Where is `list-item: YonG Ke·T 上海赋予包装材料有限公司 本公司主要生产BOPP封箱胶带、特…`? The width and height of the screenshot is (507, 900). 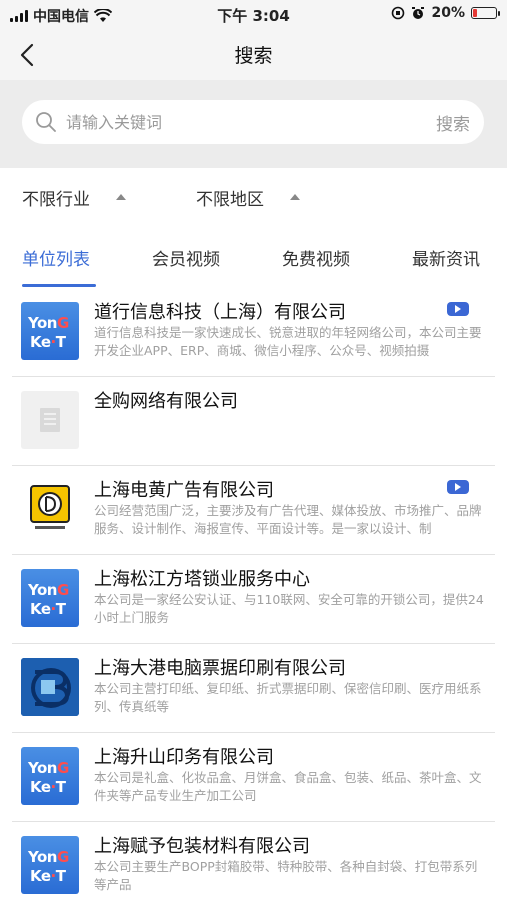 list-item: YonG Ke·T 上海赋予包装材料有限公司 本公司主要生产BOPP封箱胶带、特… is located at coordinates (253, 861).